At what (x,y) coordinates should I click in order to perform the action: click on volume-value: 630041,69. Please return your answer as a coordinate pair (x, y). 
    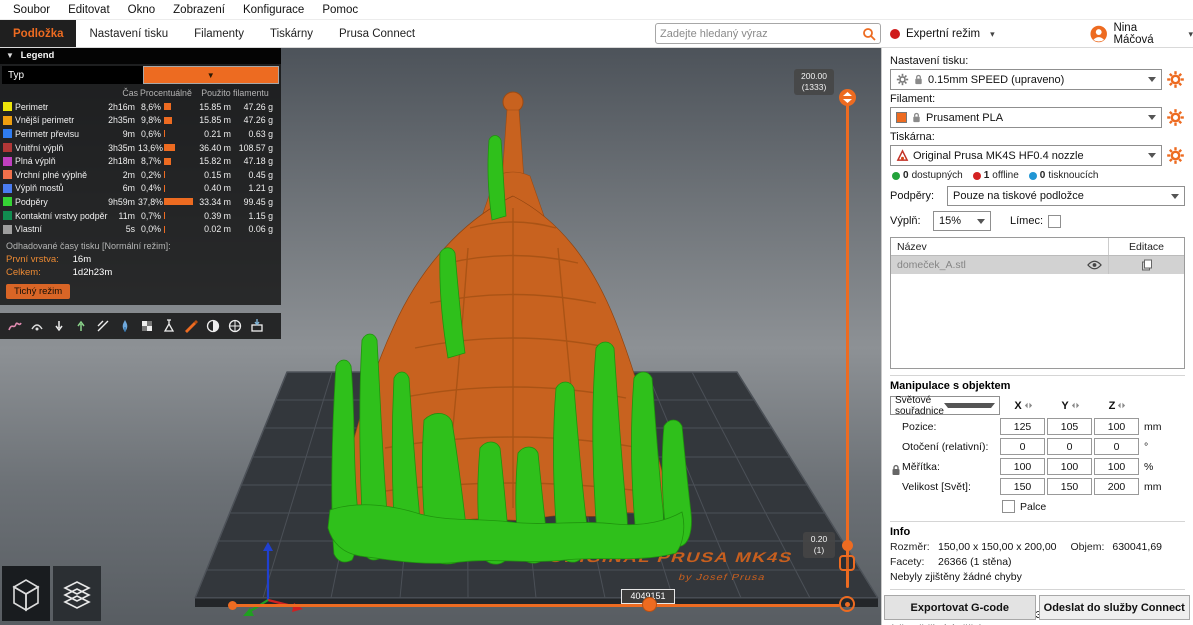
    Looking at the image, I should click on (1137, 547).